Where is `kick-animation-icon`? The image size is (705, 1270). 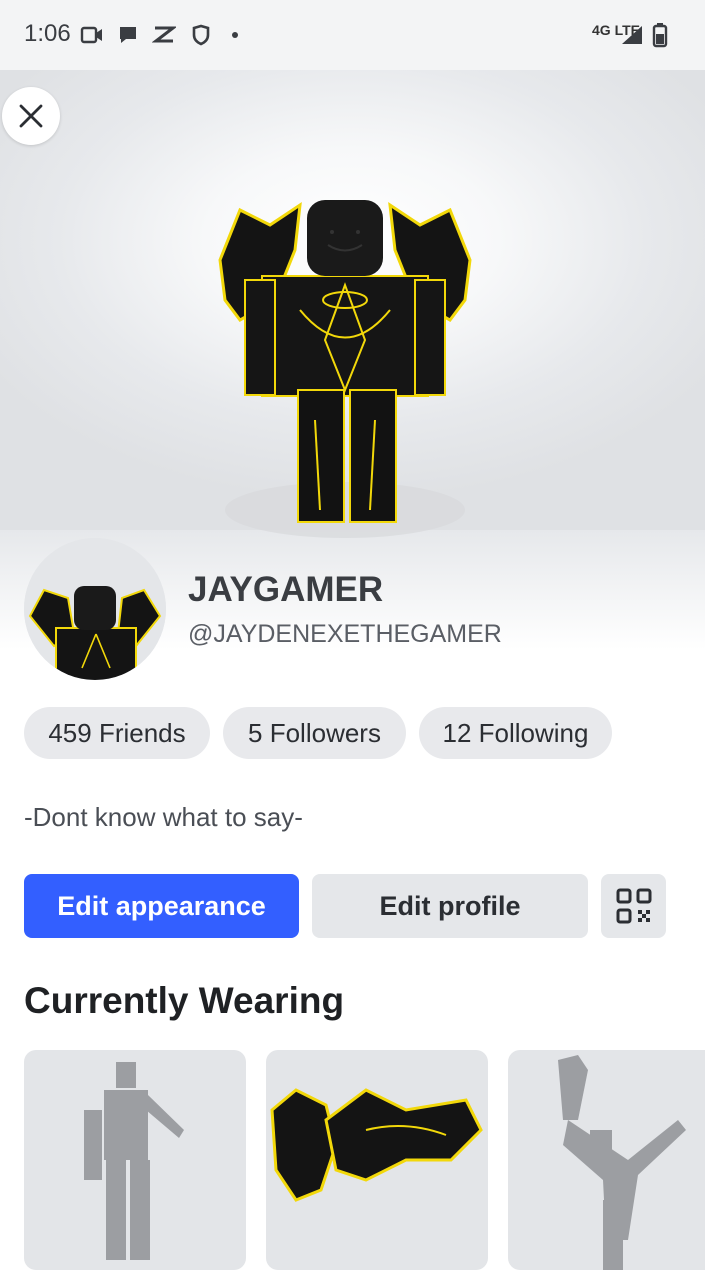
kick-animation-icon is located at coordinates (622, 1162).